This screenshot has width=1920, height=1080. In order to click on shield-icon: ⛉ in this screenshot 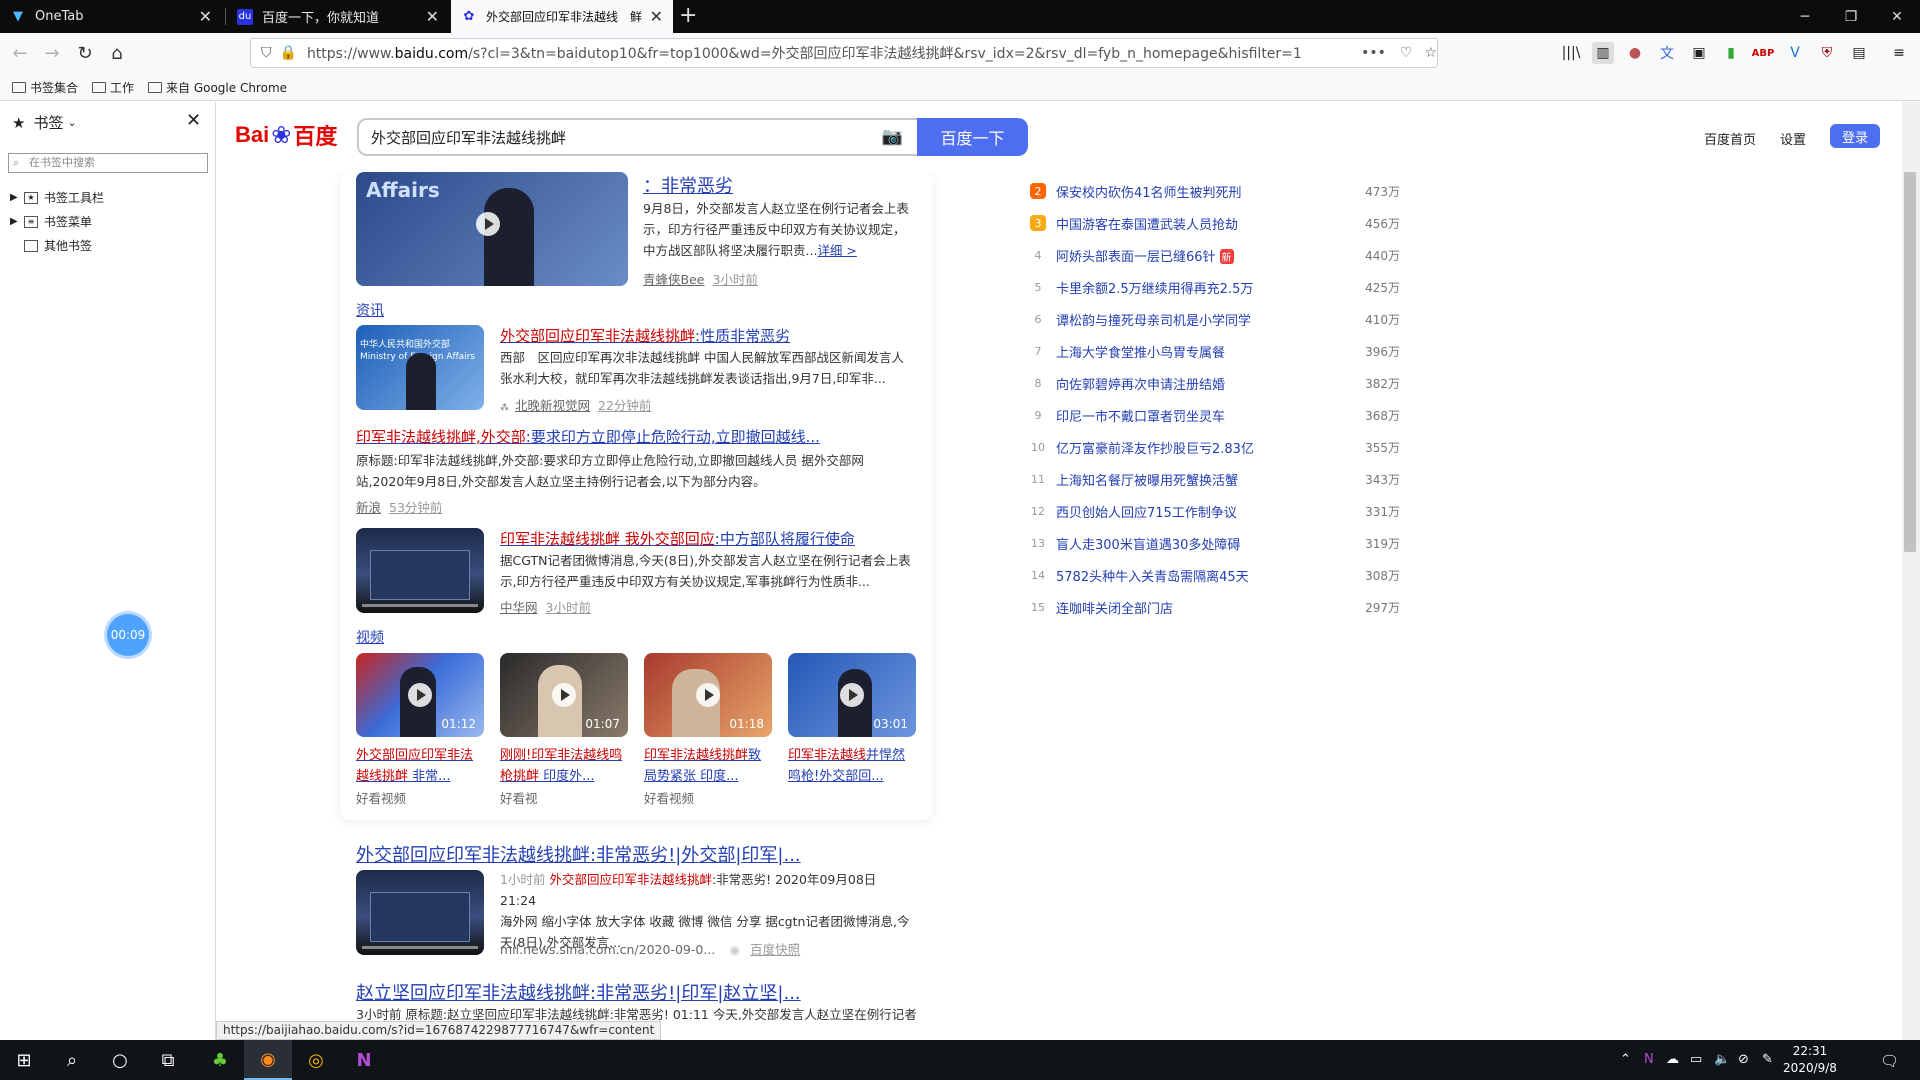, I will do `click(266, 53)`.